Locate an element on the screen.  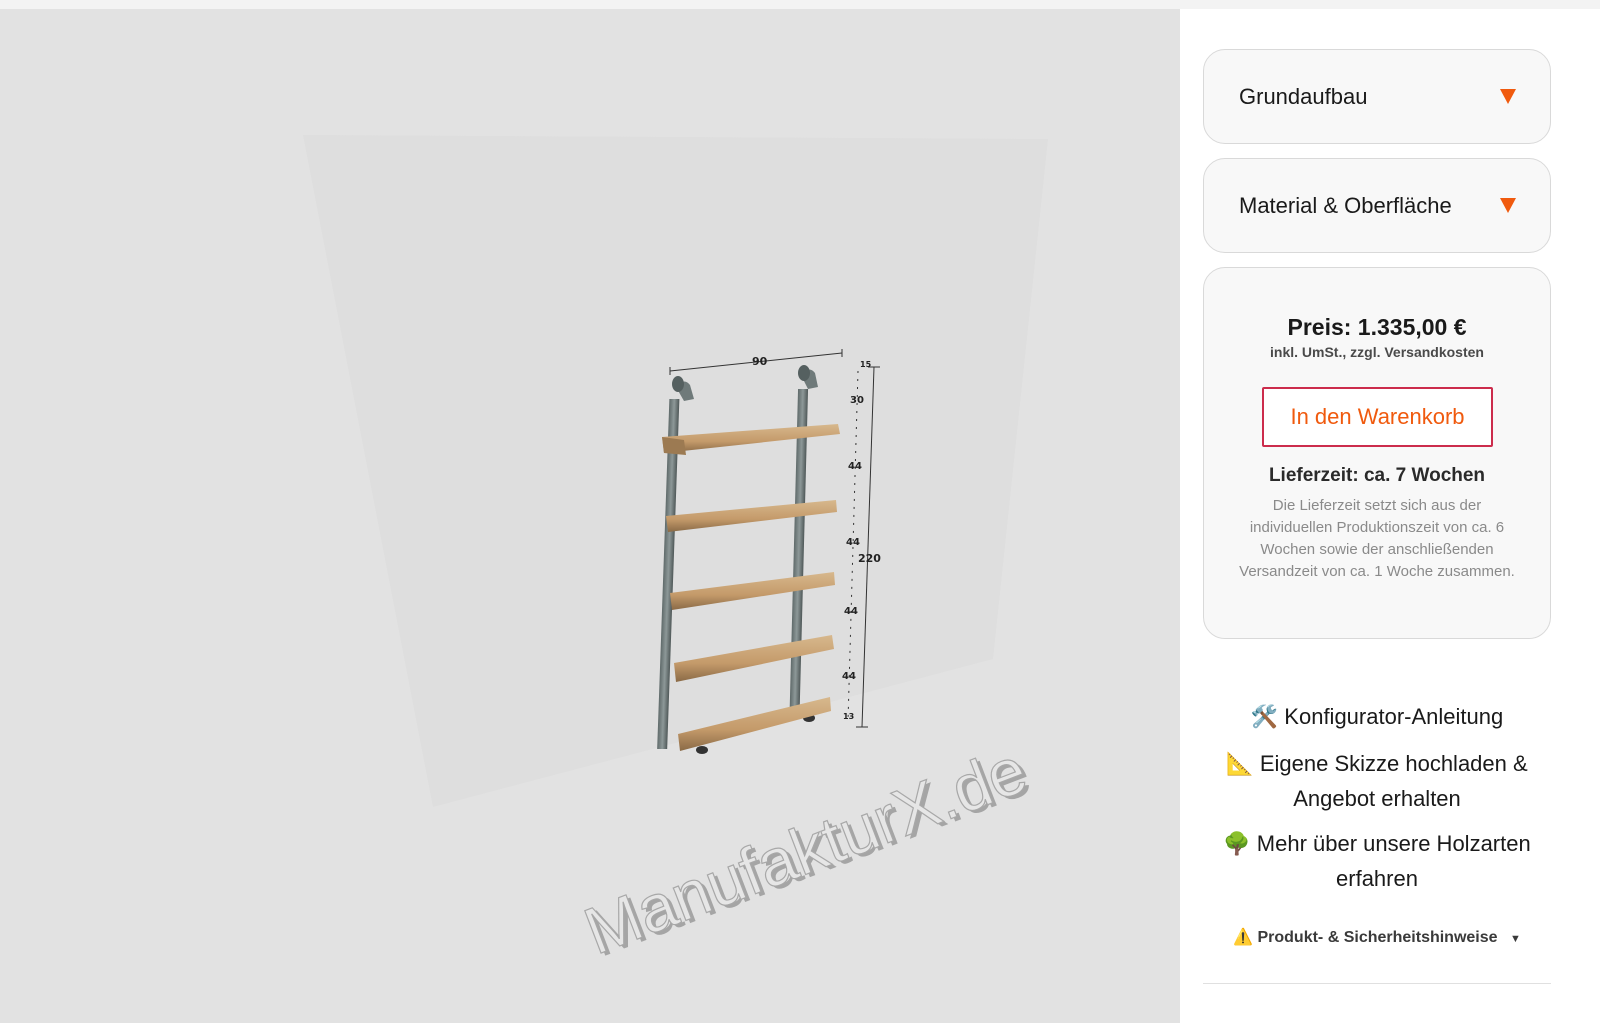
accordion-label: Grundaufbau is located at coordinates (1303, 96).